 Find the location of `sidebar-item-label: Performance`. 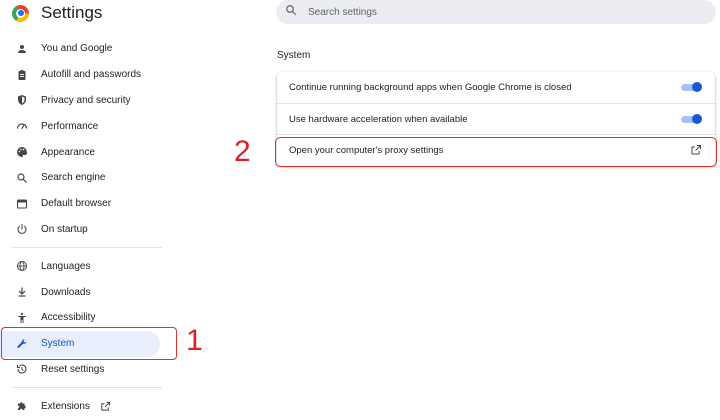

sidebar-item-label: Performance is located at coordinates (70, 126).